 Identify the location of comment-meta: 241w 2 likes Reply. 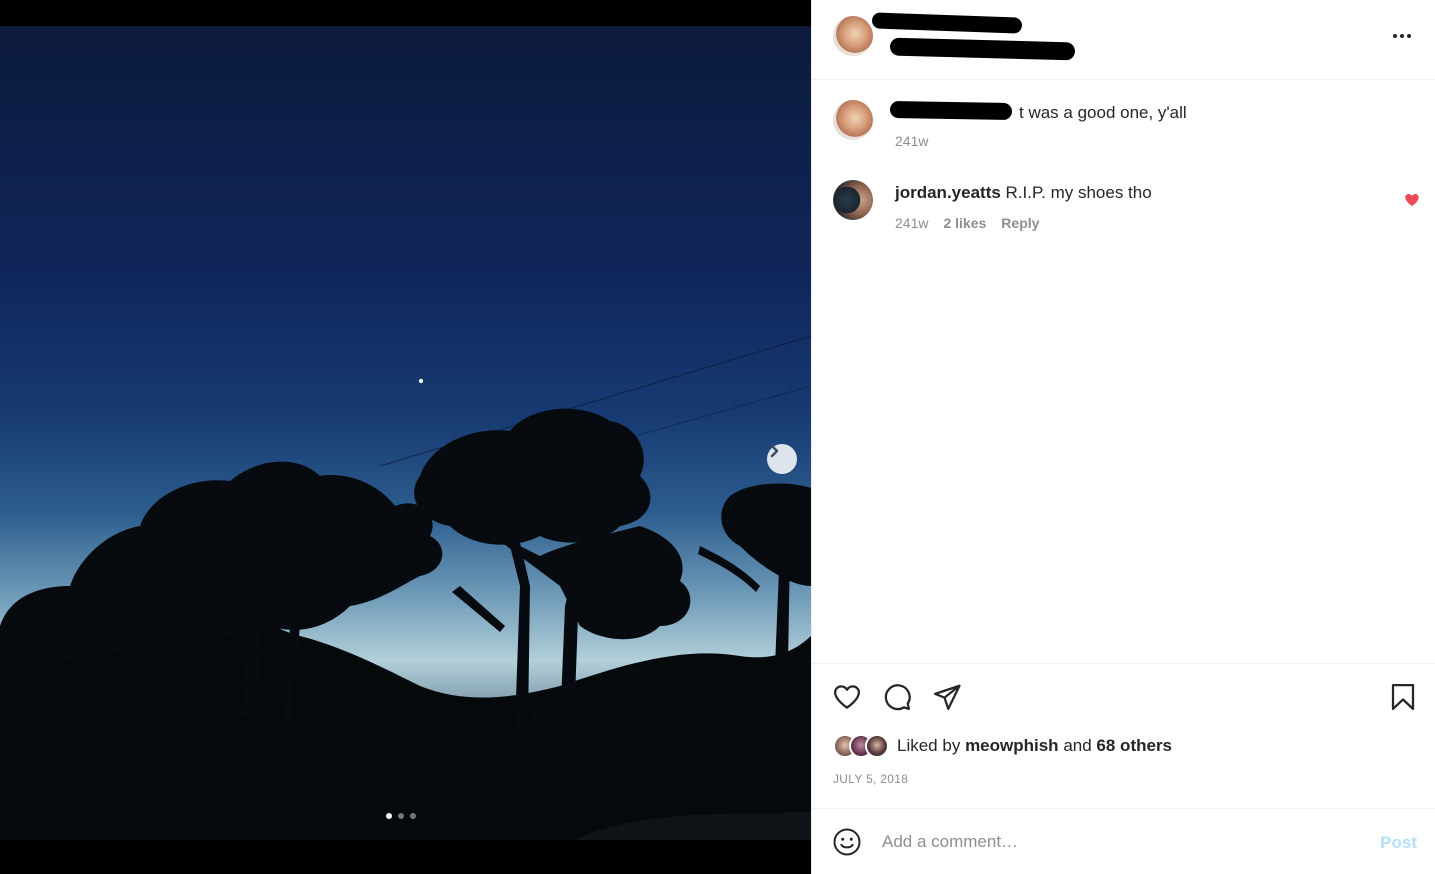
(967, 223).